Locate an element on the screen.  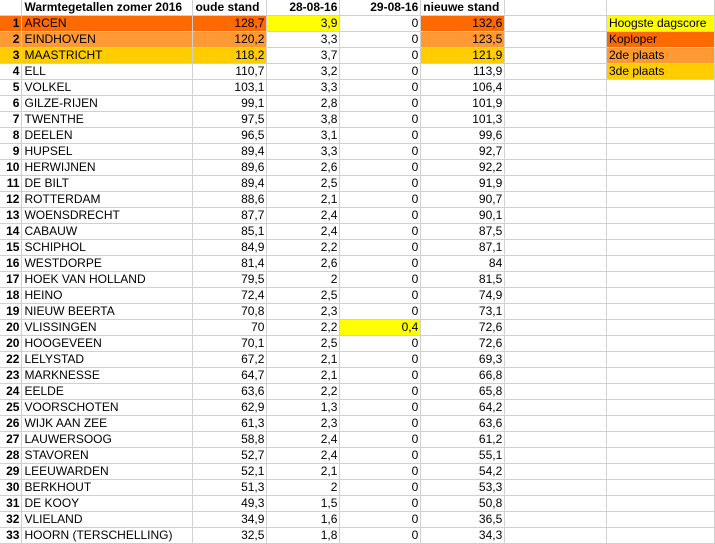
new-total-cell: 113,9 is located at coordinates (463, 71).